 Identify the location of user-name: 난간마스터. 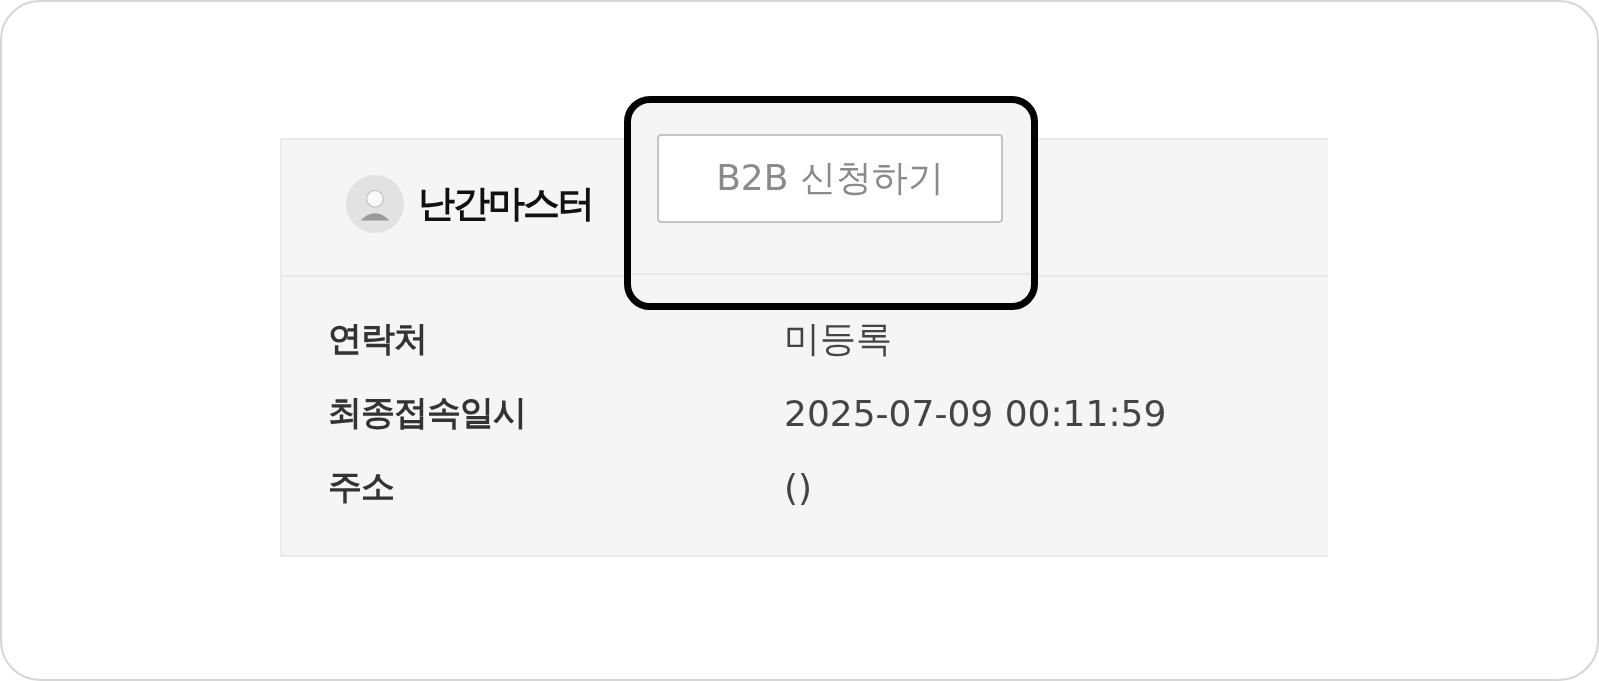
(505, 203).